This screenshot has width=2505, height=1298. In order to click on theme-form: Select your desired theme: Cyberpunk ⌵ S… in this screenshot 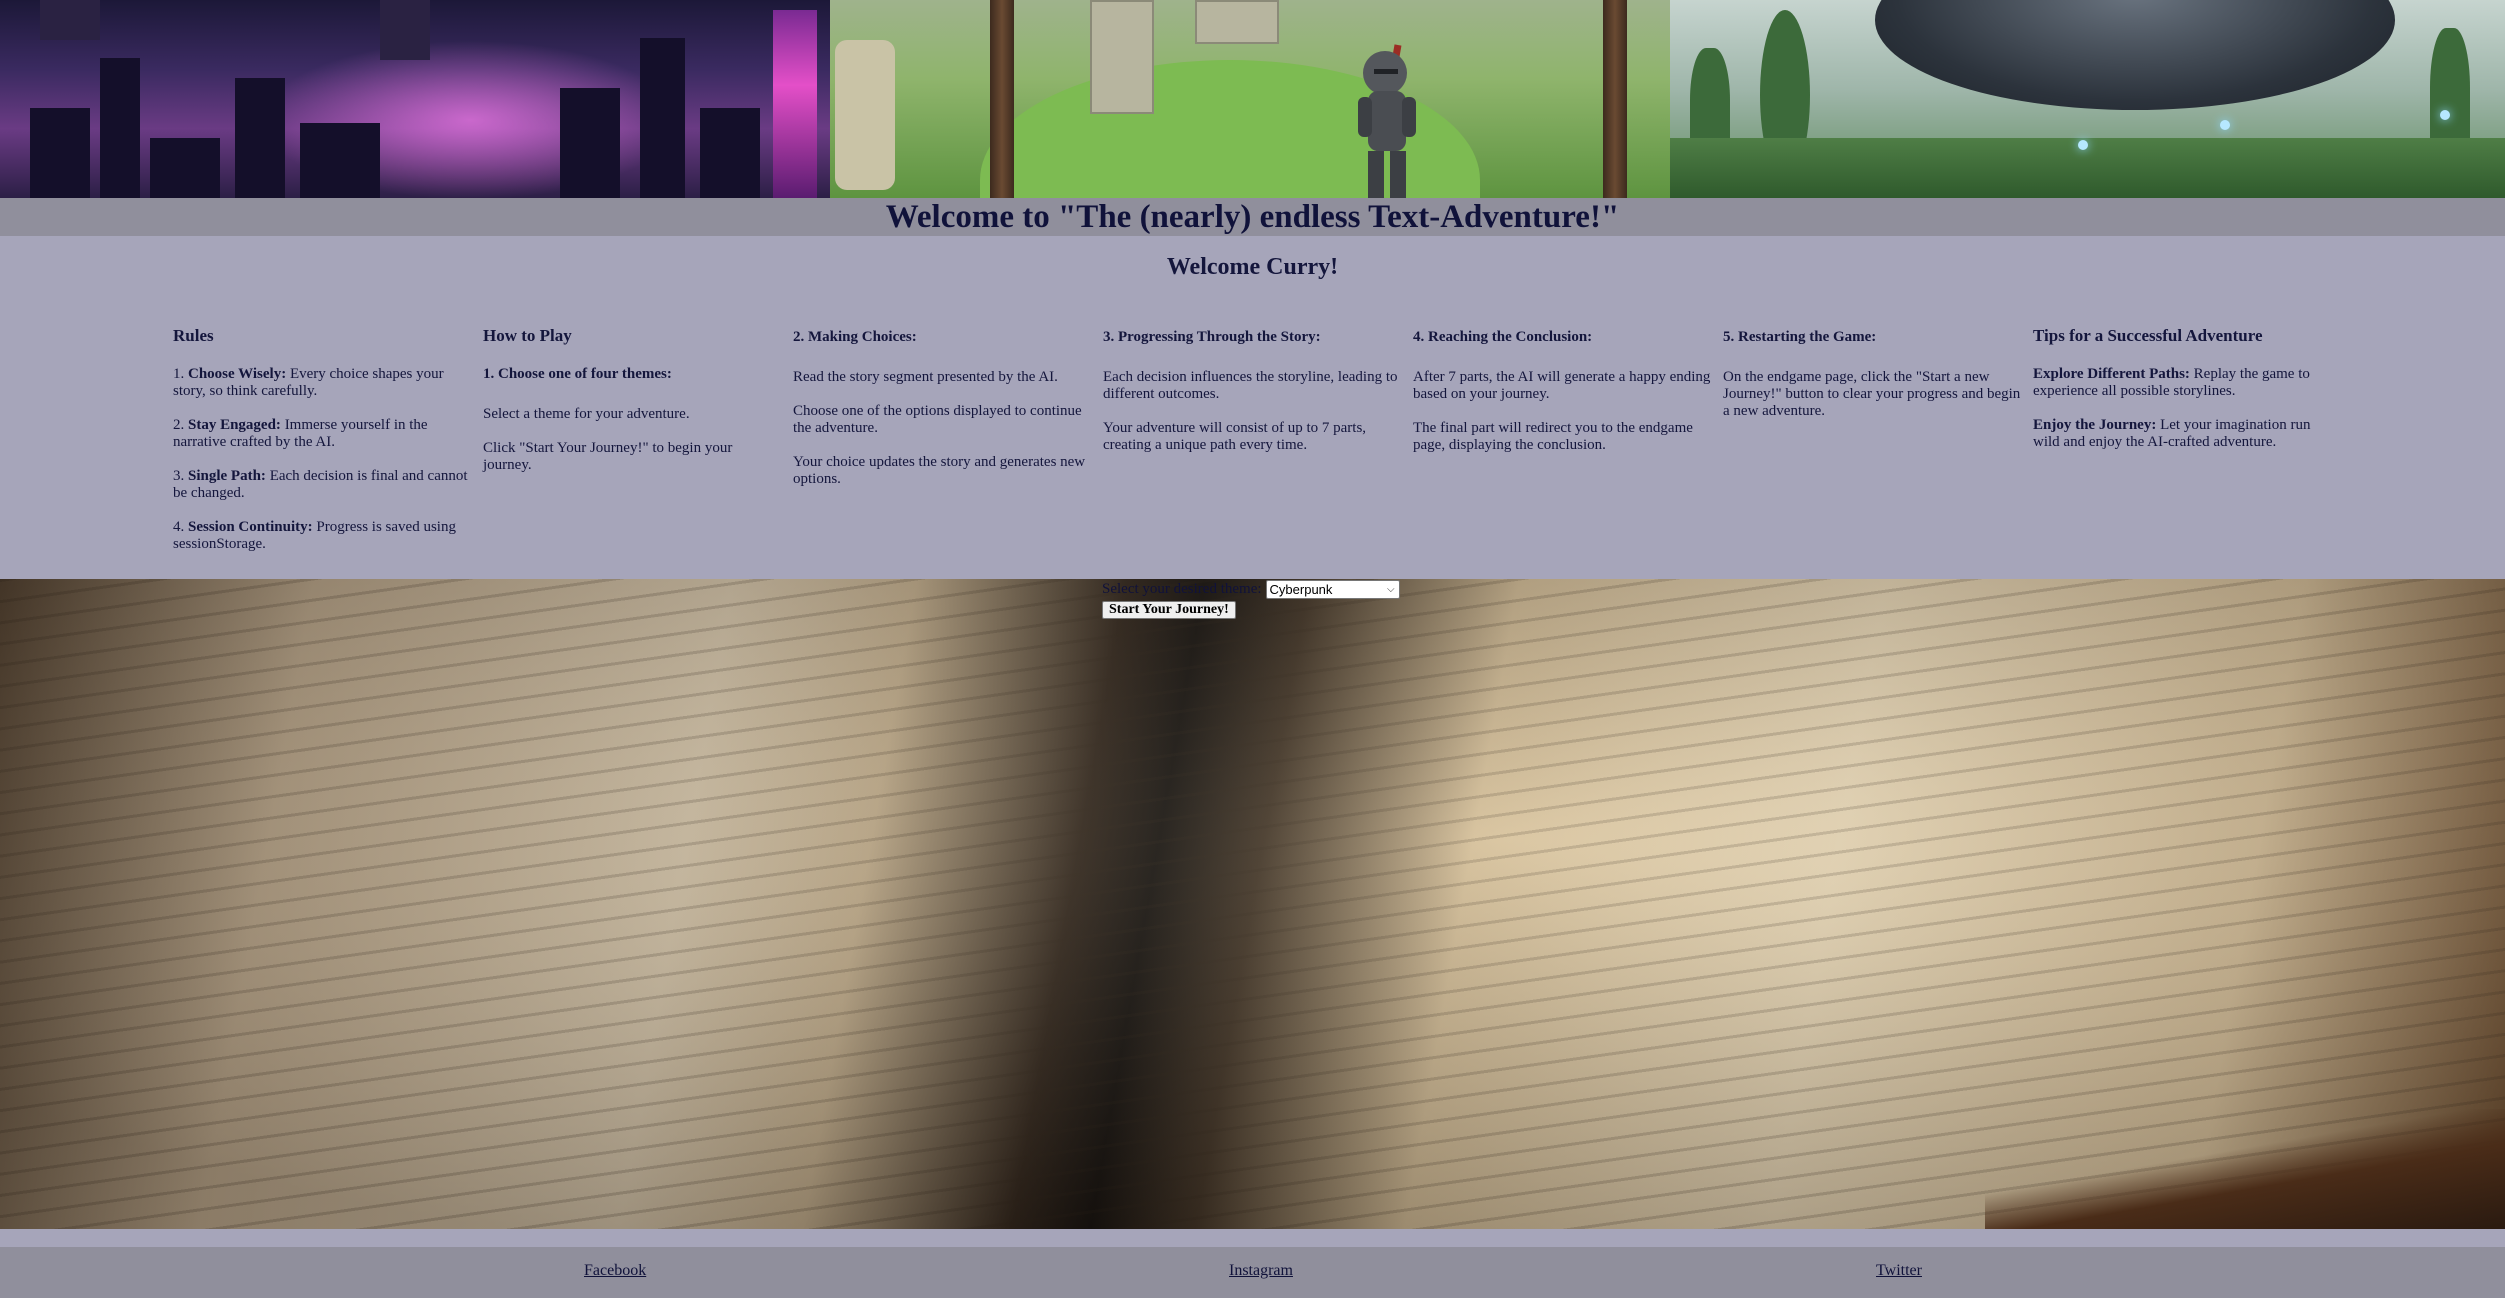, I will do `click(1251, 599)`.